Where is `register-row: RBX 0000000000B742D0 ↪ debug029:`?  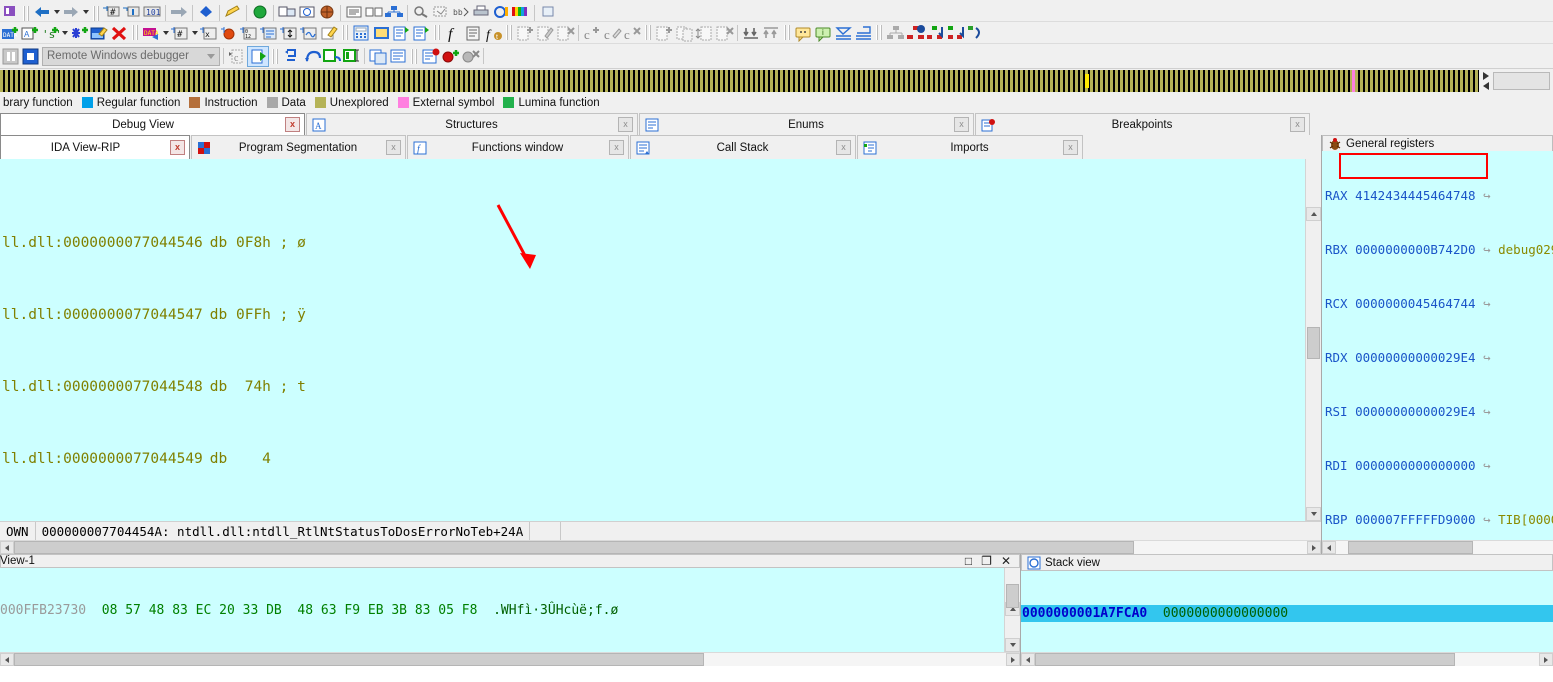
register-row: RBX 0000000000B742D0 ↪ debug029: is located at coordinates (1437, 250).